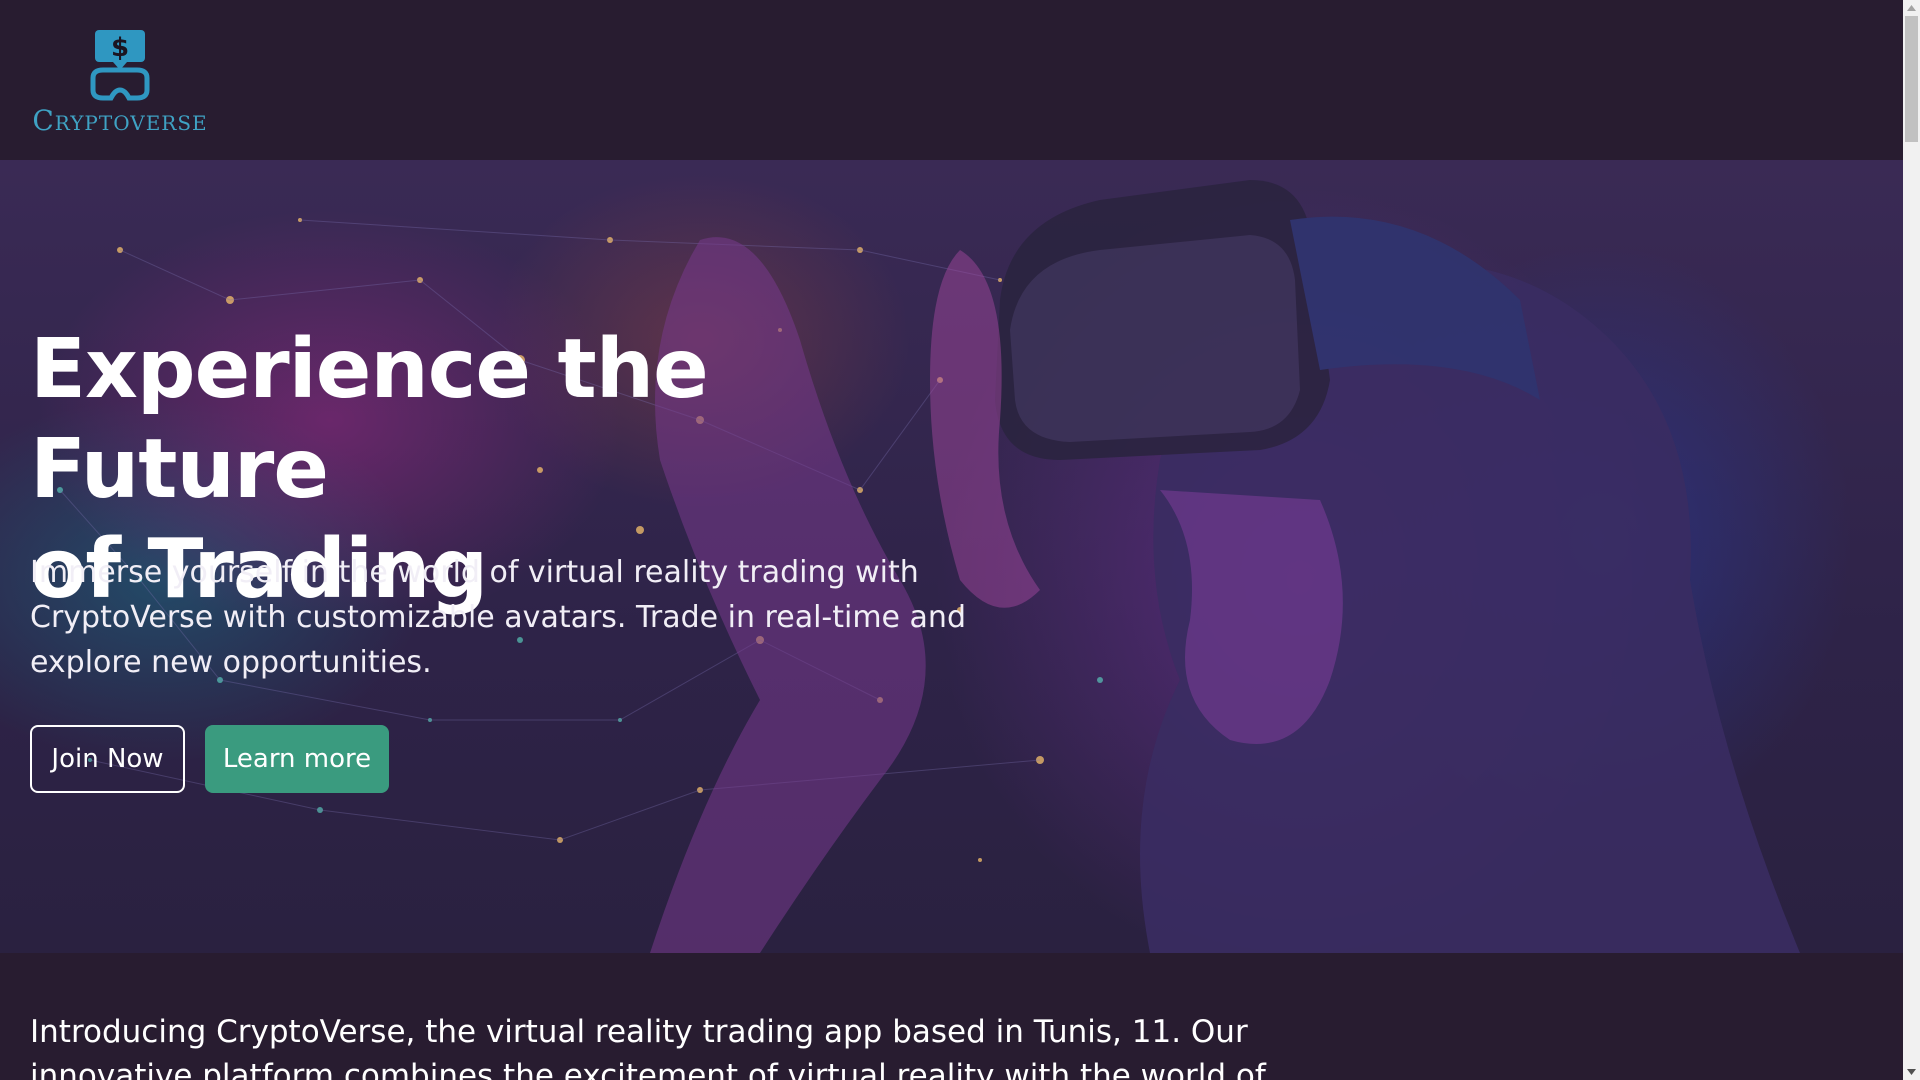 This screenshot has height=1080, width=1920. What do you see at coordinates (120, 65) in the screenshot?
I see `vr-headset-dollar-icon: $` at bounding box center [120, 65].